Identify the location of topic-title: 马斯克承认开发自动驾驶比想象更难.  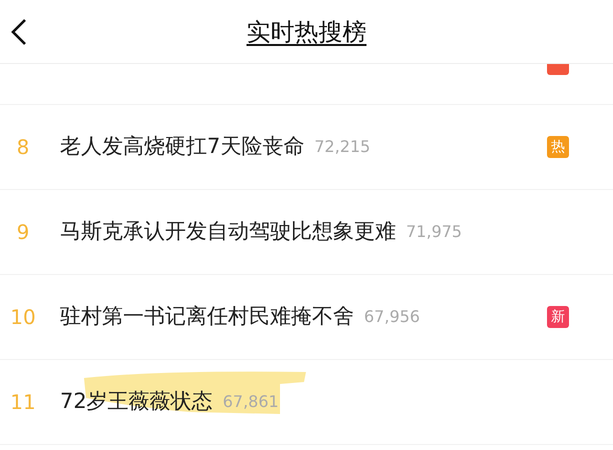
(228, 232).